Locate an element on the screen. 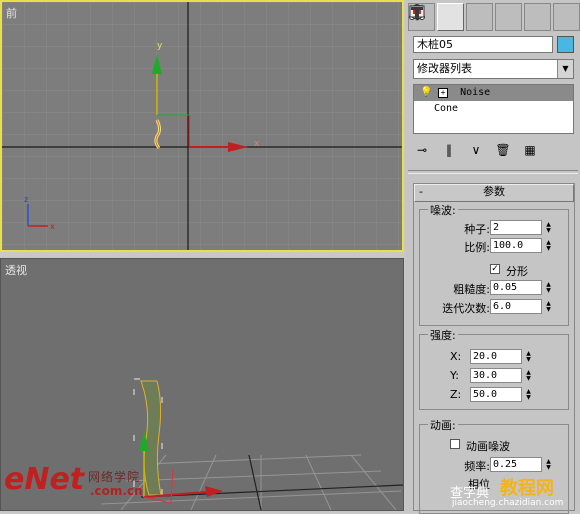 This screenshot has height=514, width=580. make-unique-icon: ∨ is located at coordinates (476, 150).